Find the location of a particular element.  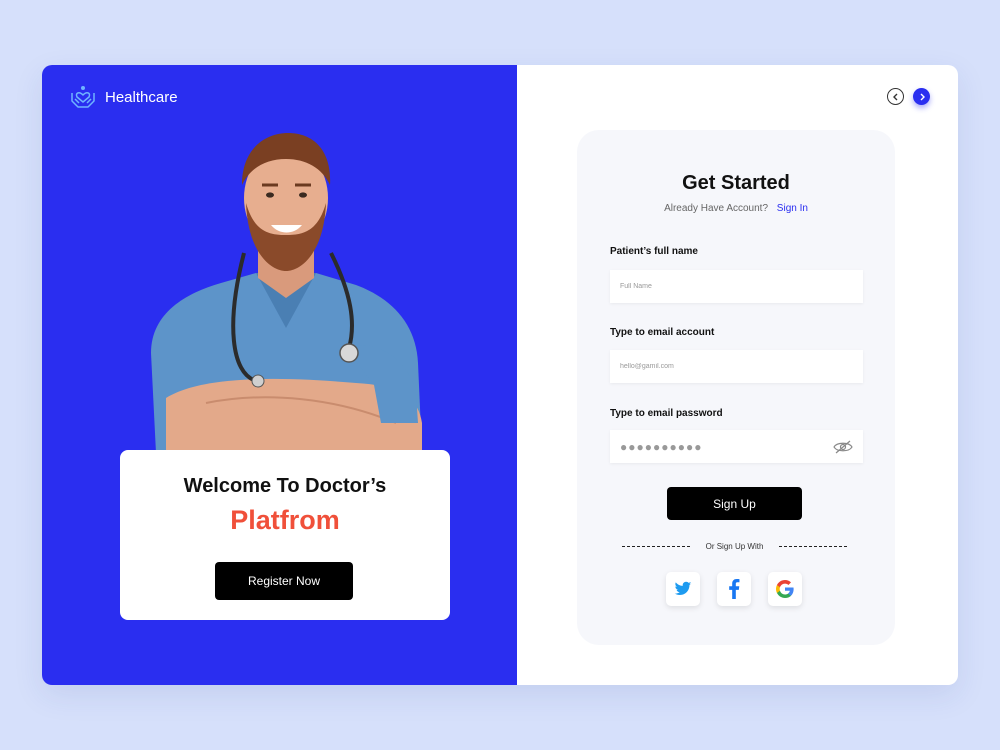

register-now-button: Register Now is located at coordinates (284, 581).